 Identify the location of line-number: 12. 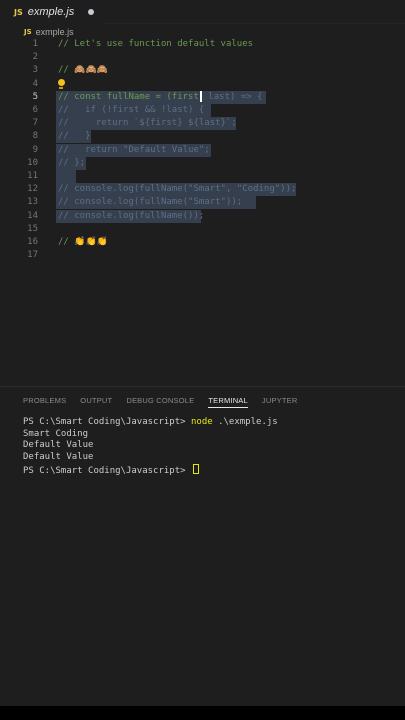
(32, 189).